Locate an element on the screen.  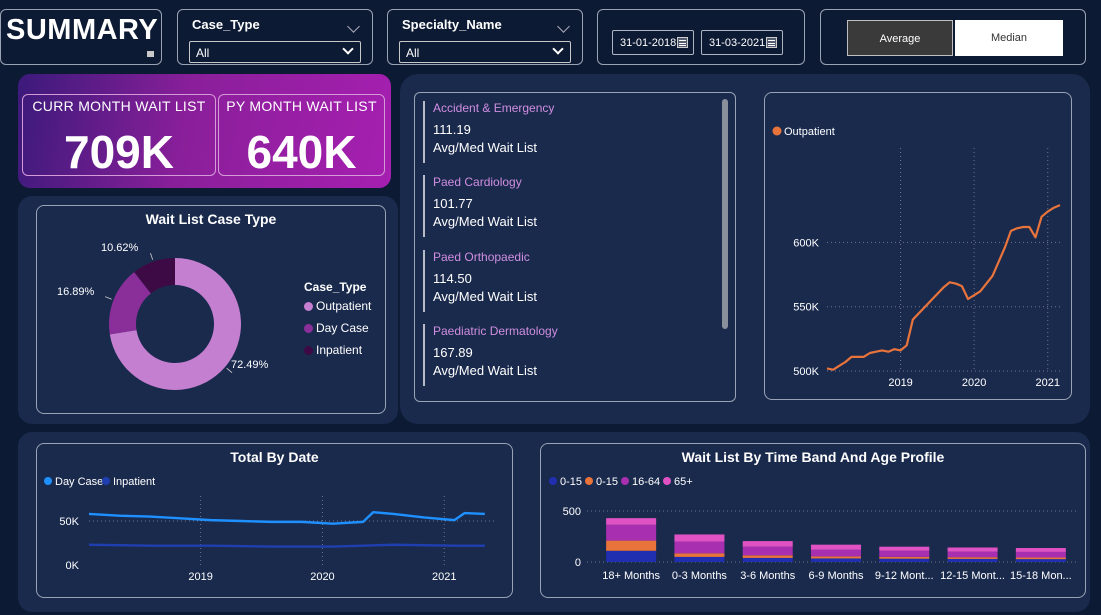
legend-day-case: Day Case is located at coordinates (336, 328).